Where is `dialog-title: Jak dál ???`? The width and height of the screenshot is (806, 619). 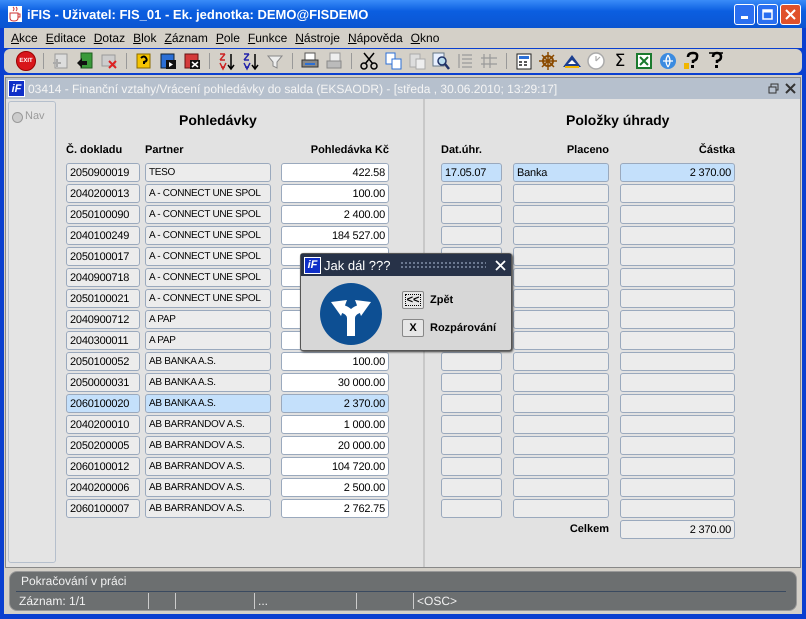 dialog-title: Jak dál ??? is located at coordinates (357, 265).